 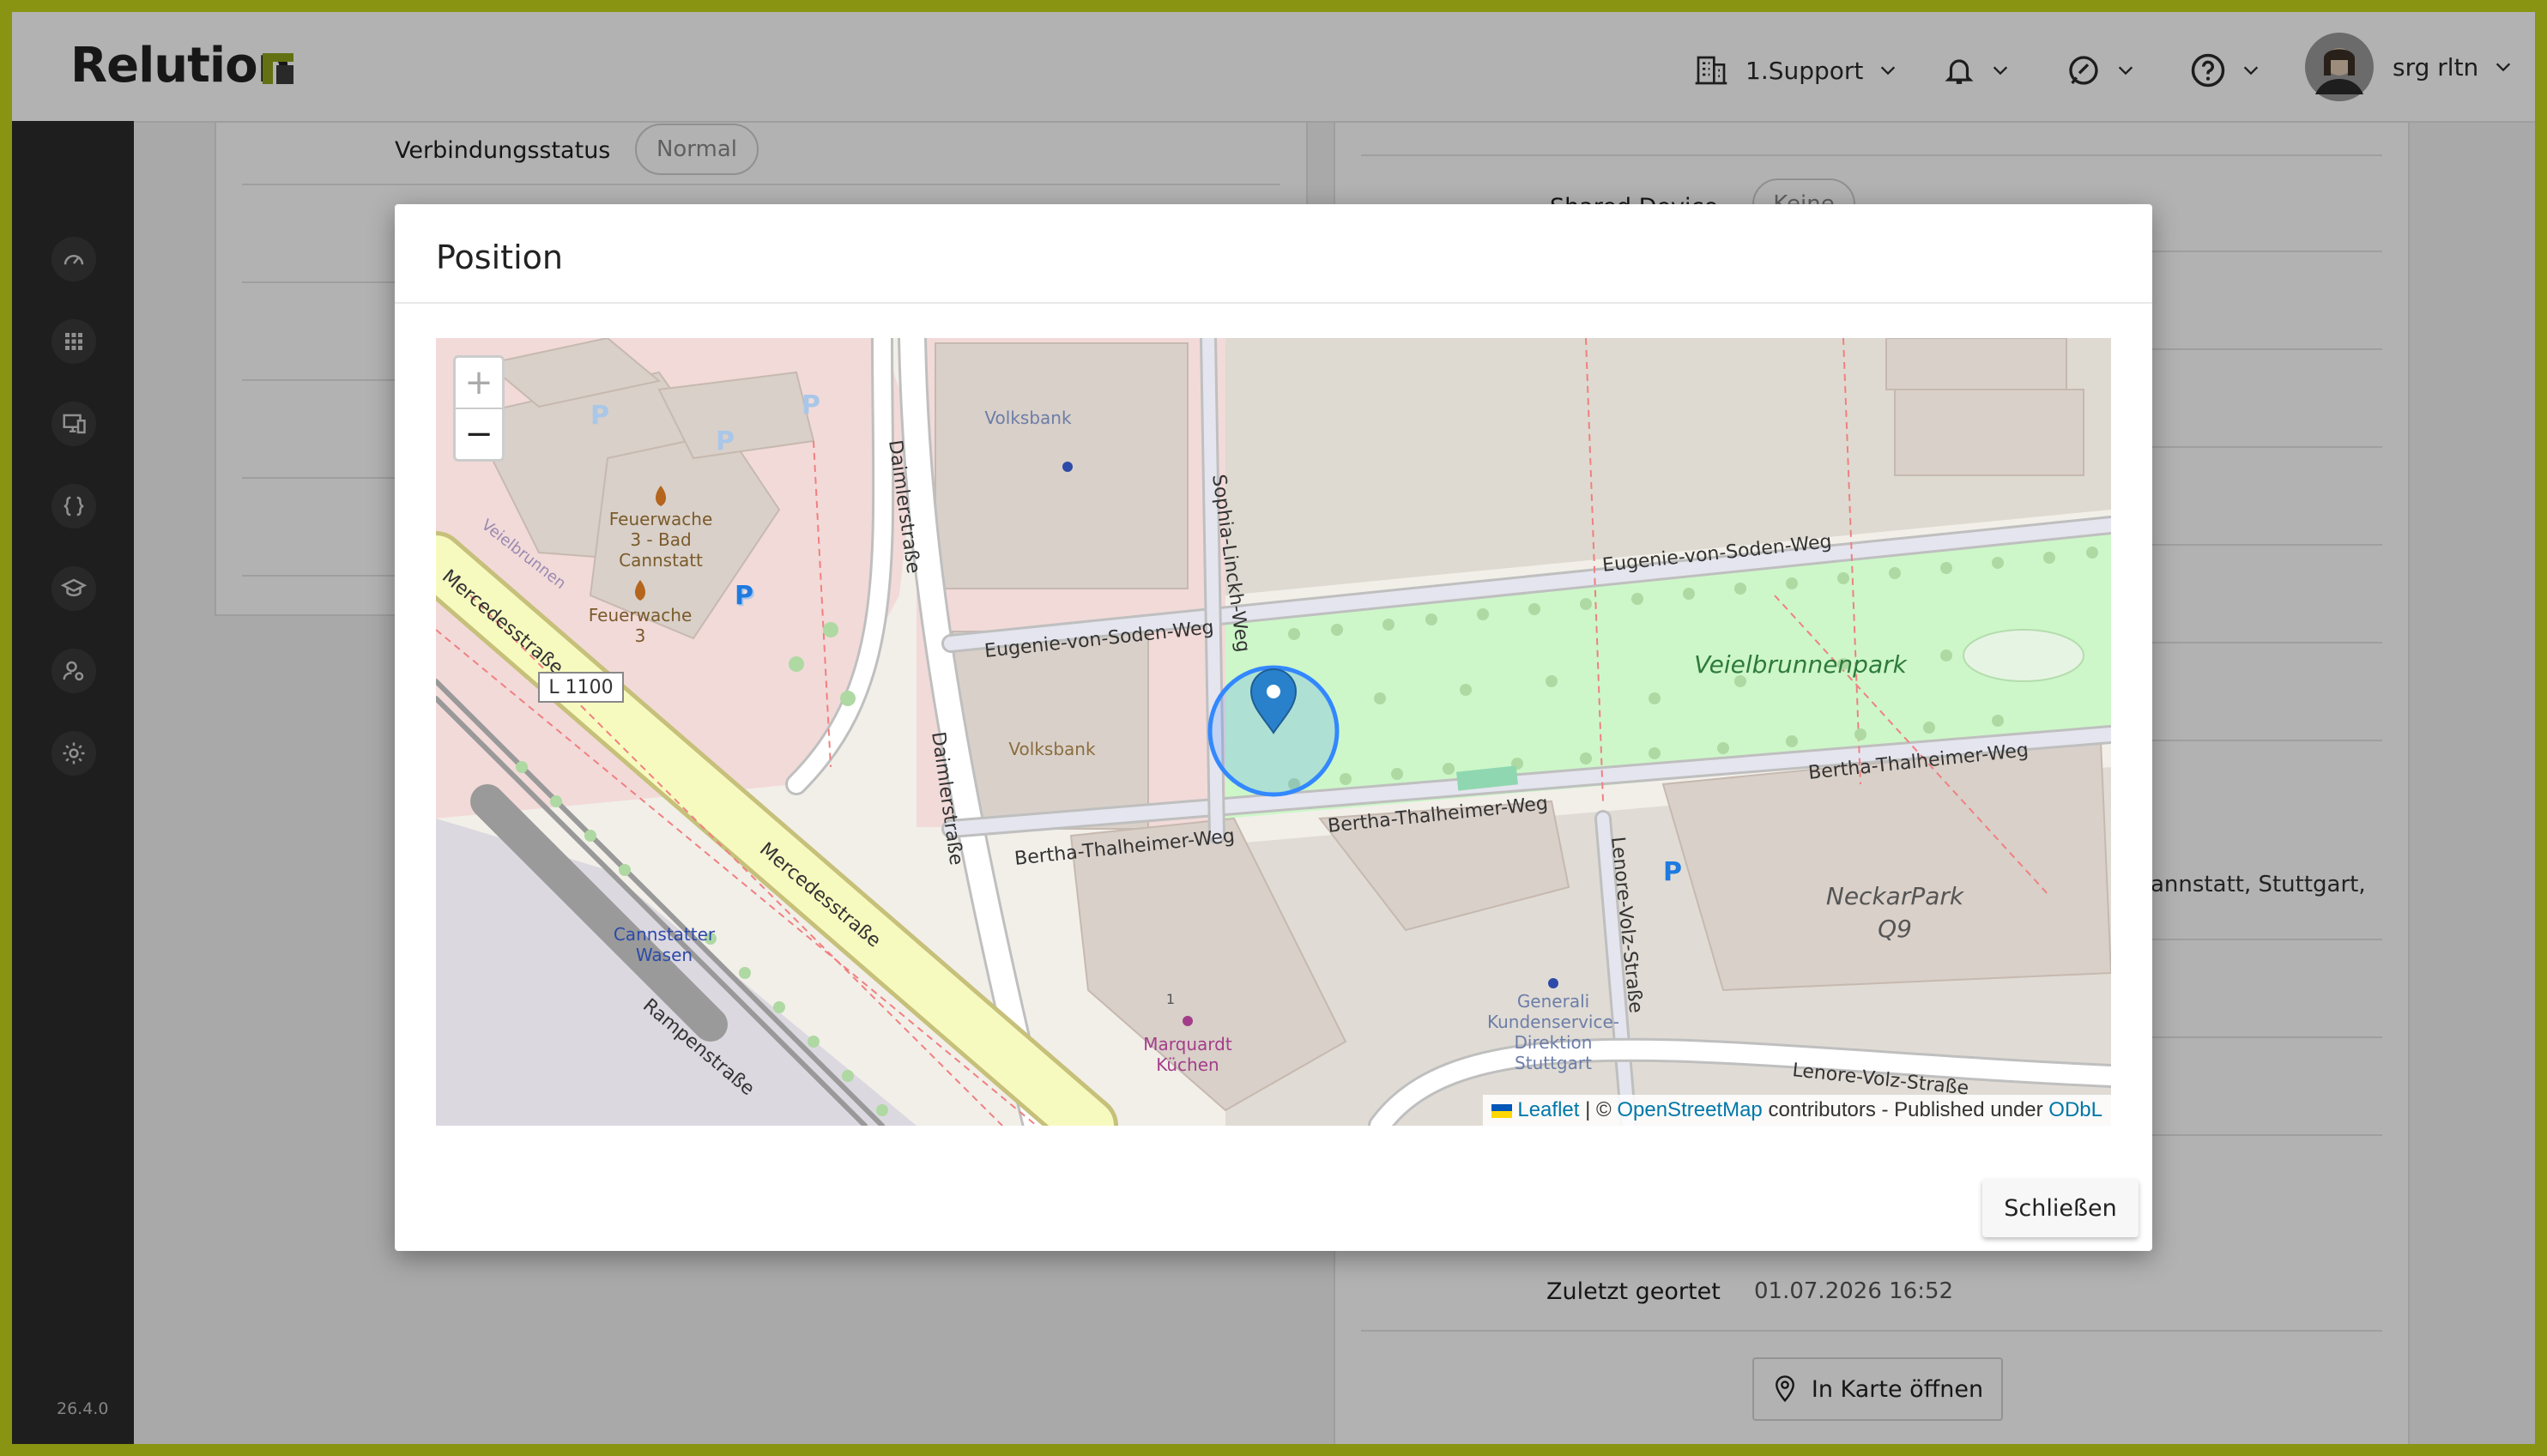 I want to click on ukraine-flag-icon, so click(x=1501, y=1111).